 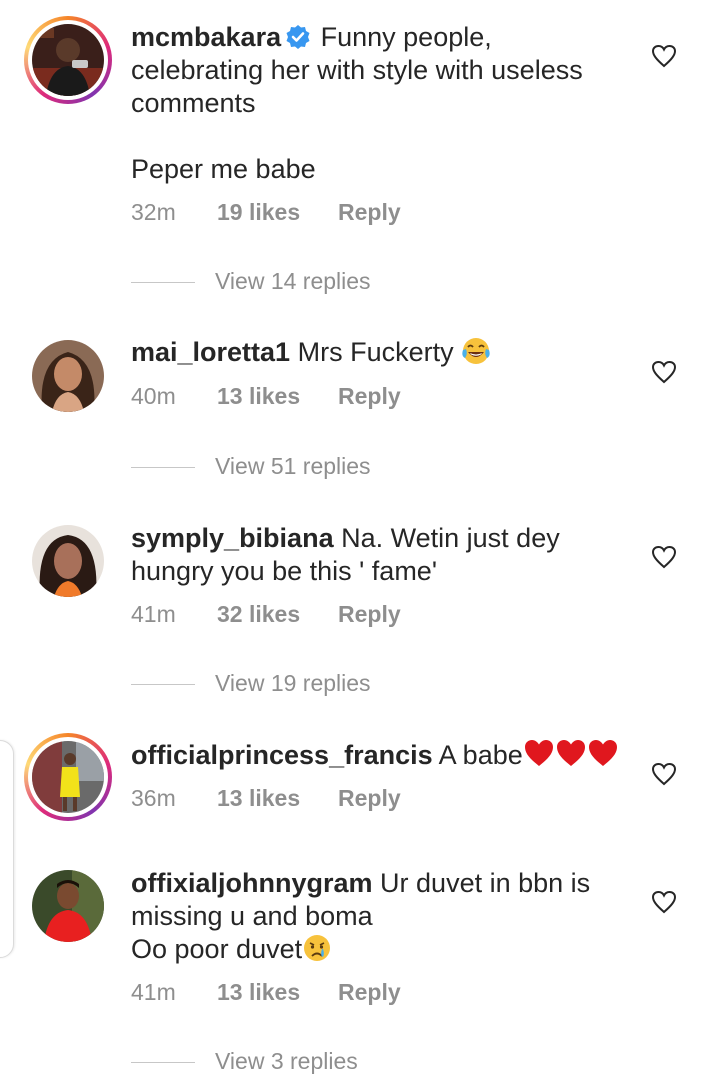 I want to click on comment-text: Na. Wetin just dey, so click(x=450, y=538).